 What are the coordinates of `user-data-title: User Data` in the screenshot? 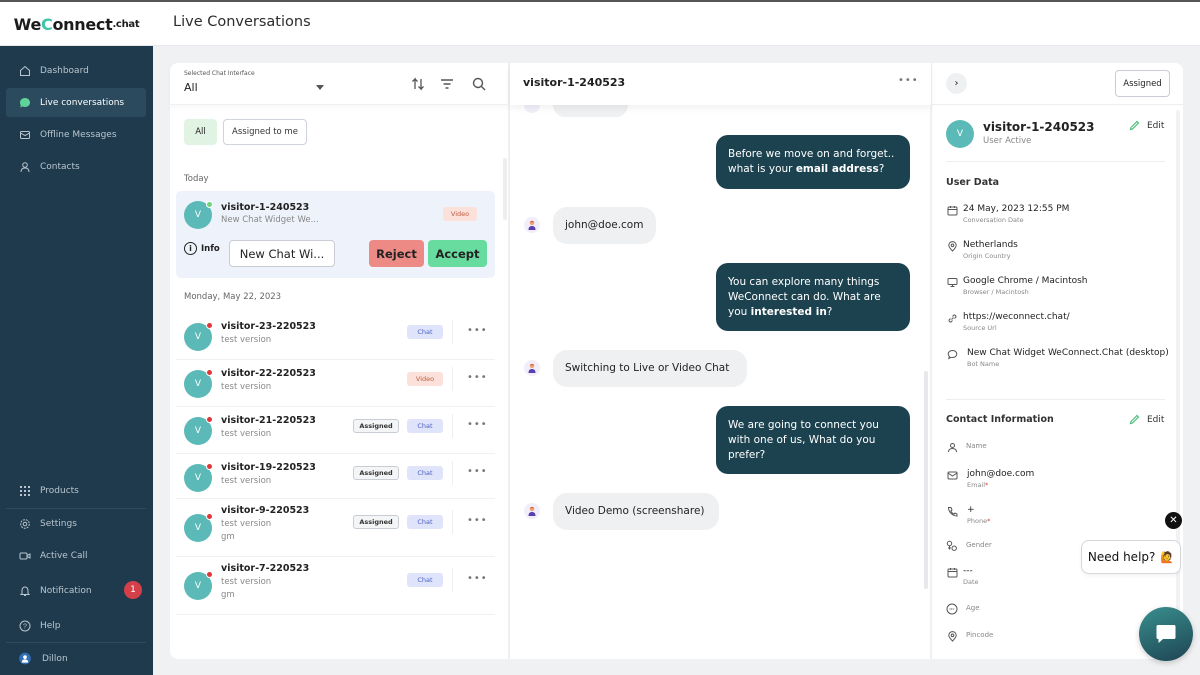 It's located at (973, 182).